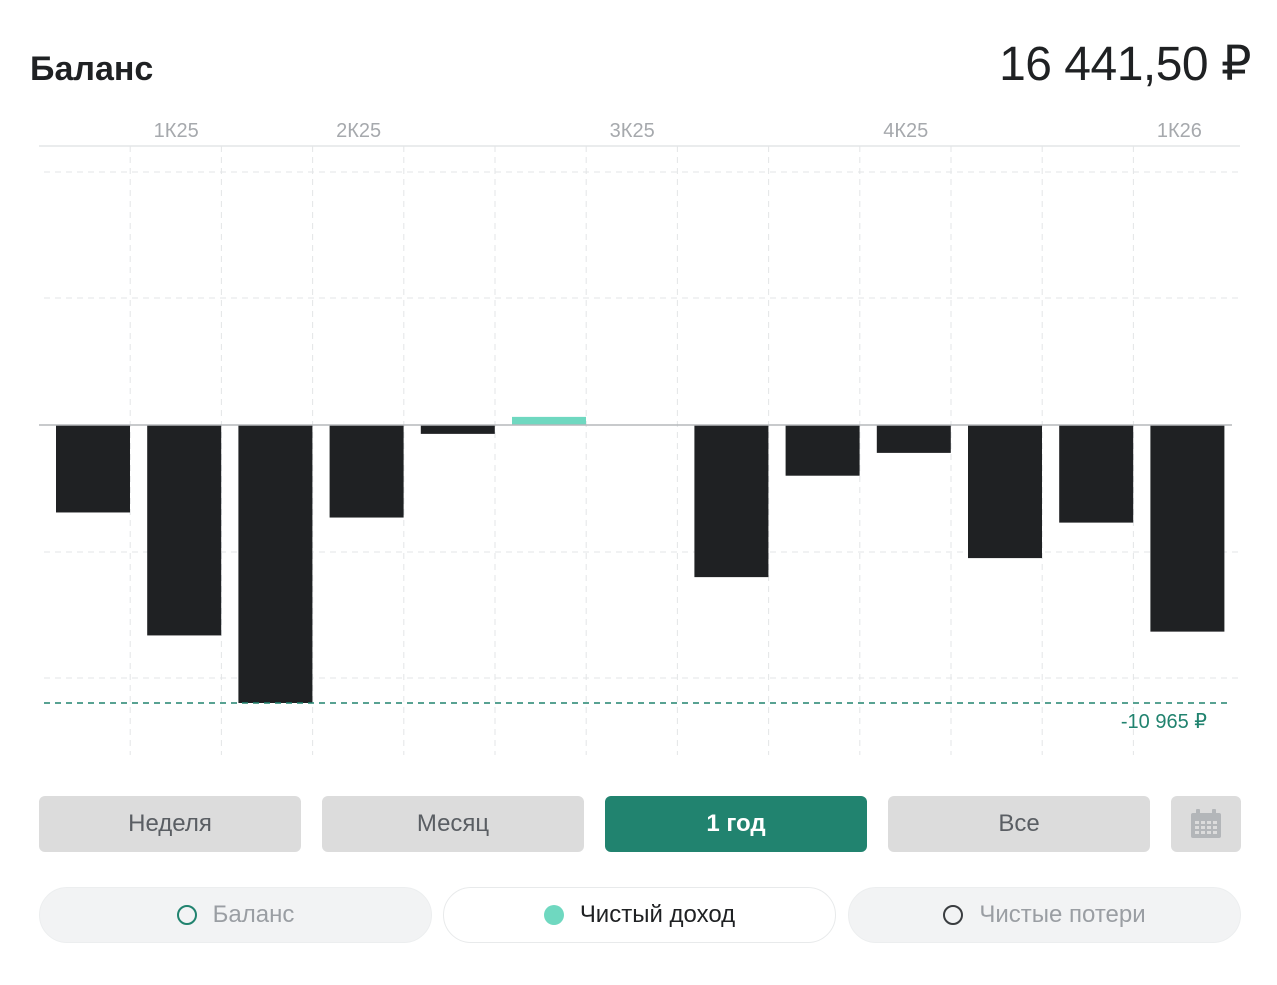  Describe the element at coordinates (632, 131) in the screenshot. I see `quarter-tick-label: 3К25` at that location.